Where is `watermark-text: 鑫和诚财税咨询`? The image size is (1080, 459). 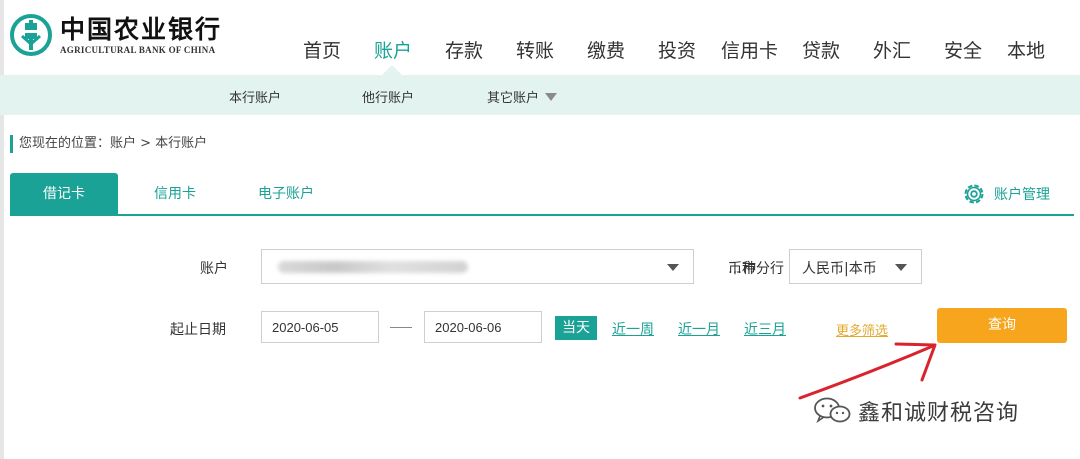
watermark-text: 鑫和诚财税咨询 is located at coordinates (939, 413).